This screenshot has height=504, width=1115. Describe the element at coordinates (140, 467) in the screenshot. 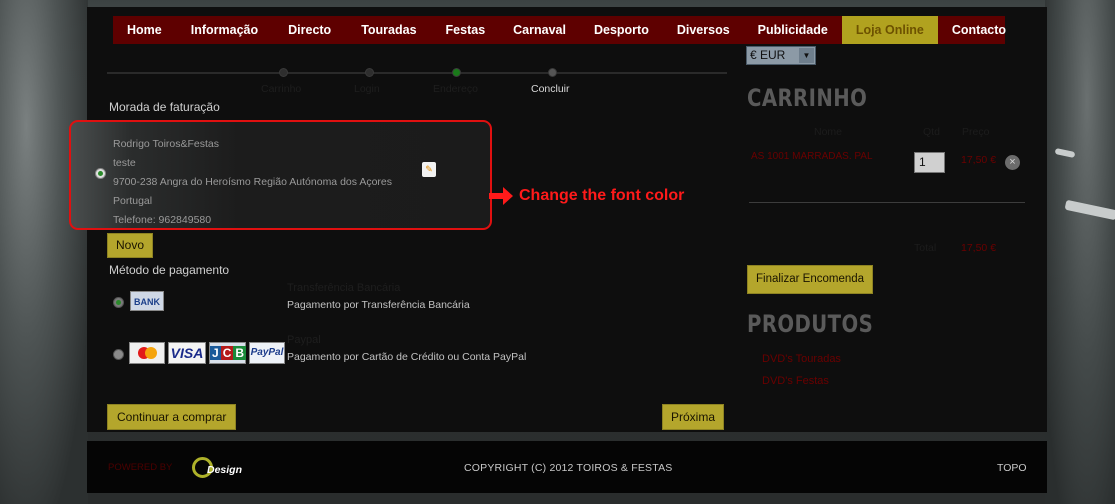

I see `powered-by-label: POWERED BY` at that location.